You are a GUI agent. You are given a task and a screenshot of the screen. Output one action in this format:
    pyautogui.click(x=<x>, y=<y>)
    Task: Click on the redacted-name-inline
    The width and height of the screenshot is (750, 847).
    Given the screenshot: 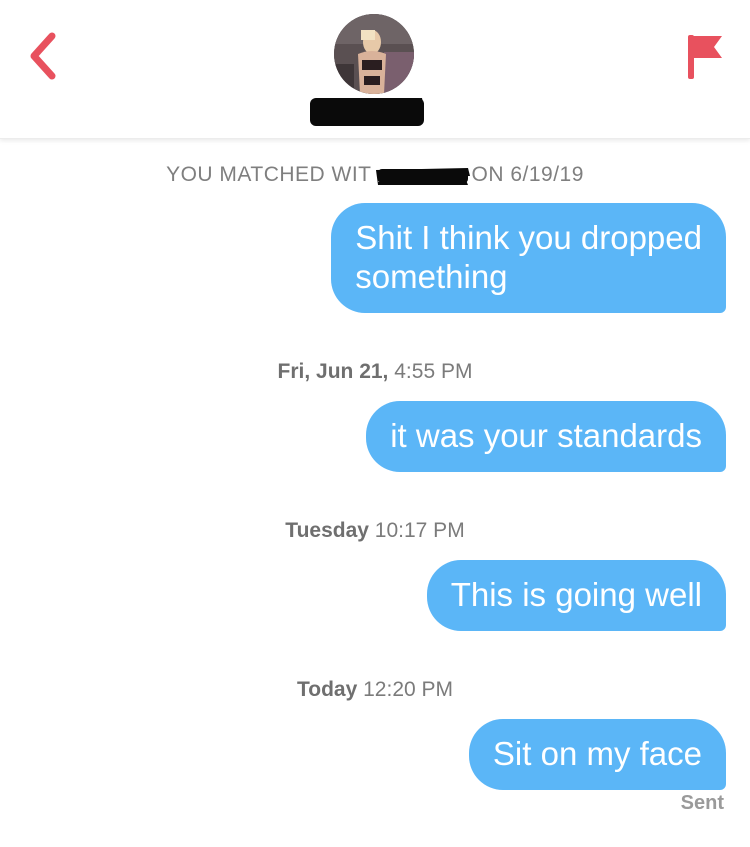 What is the action you would take?
    pyautogui.click(x=422, y=175)
    